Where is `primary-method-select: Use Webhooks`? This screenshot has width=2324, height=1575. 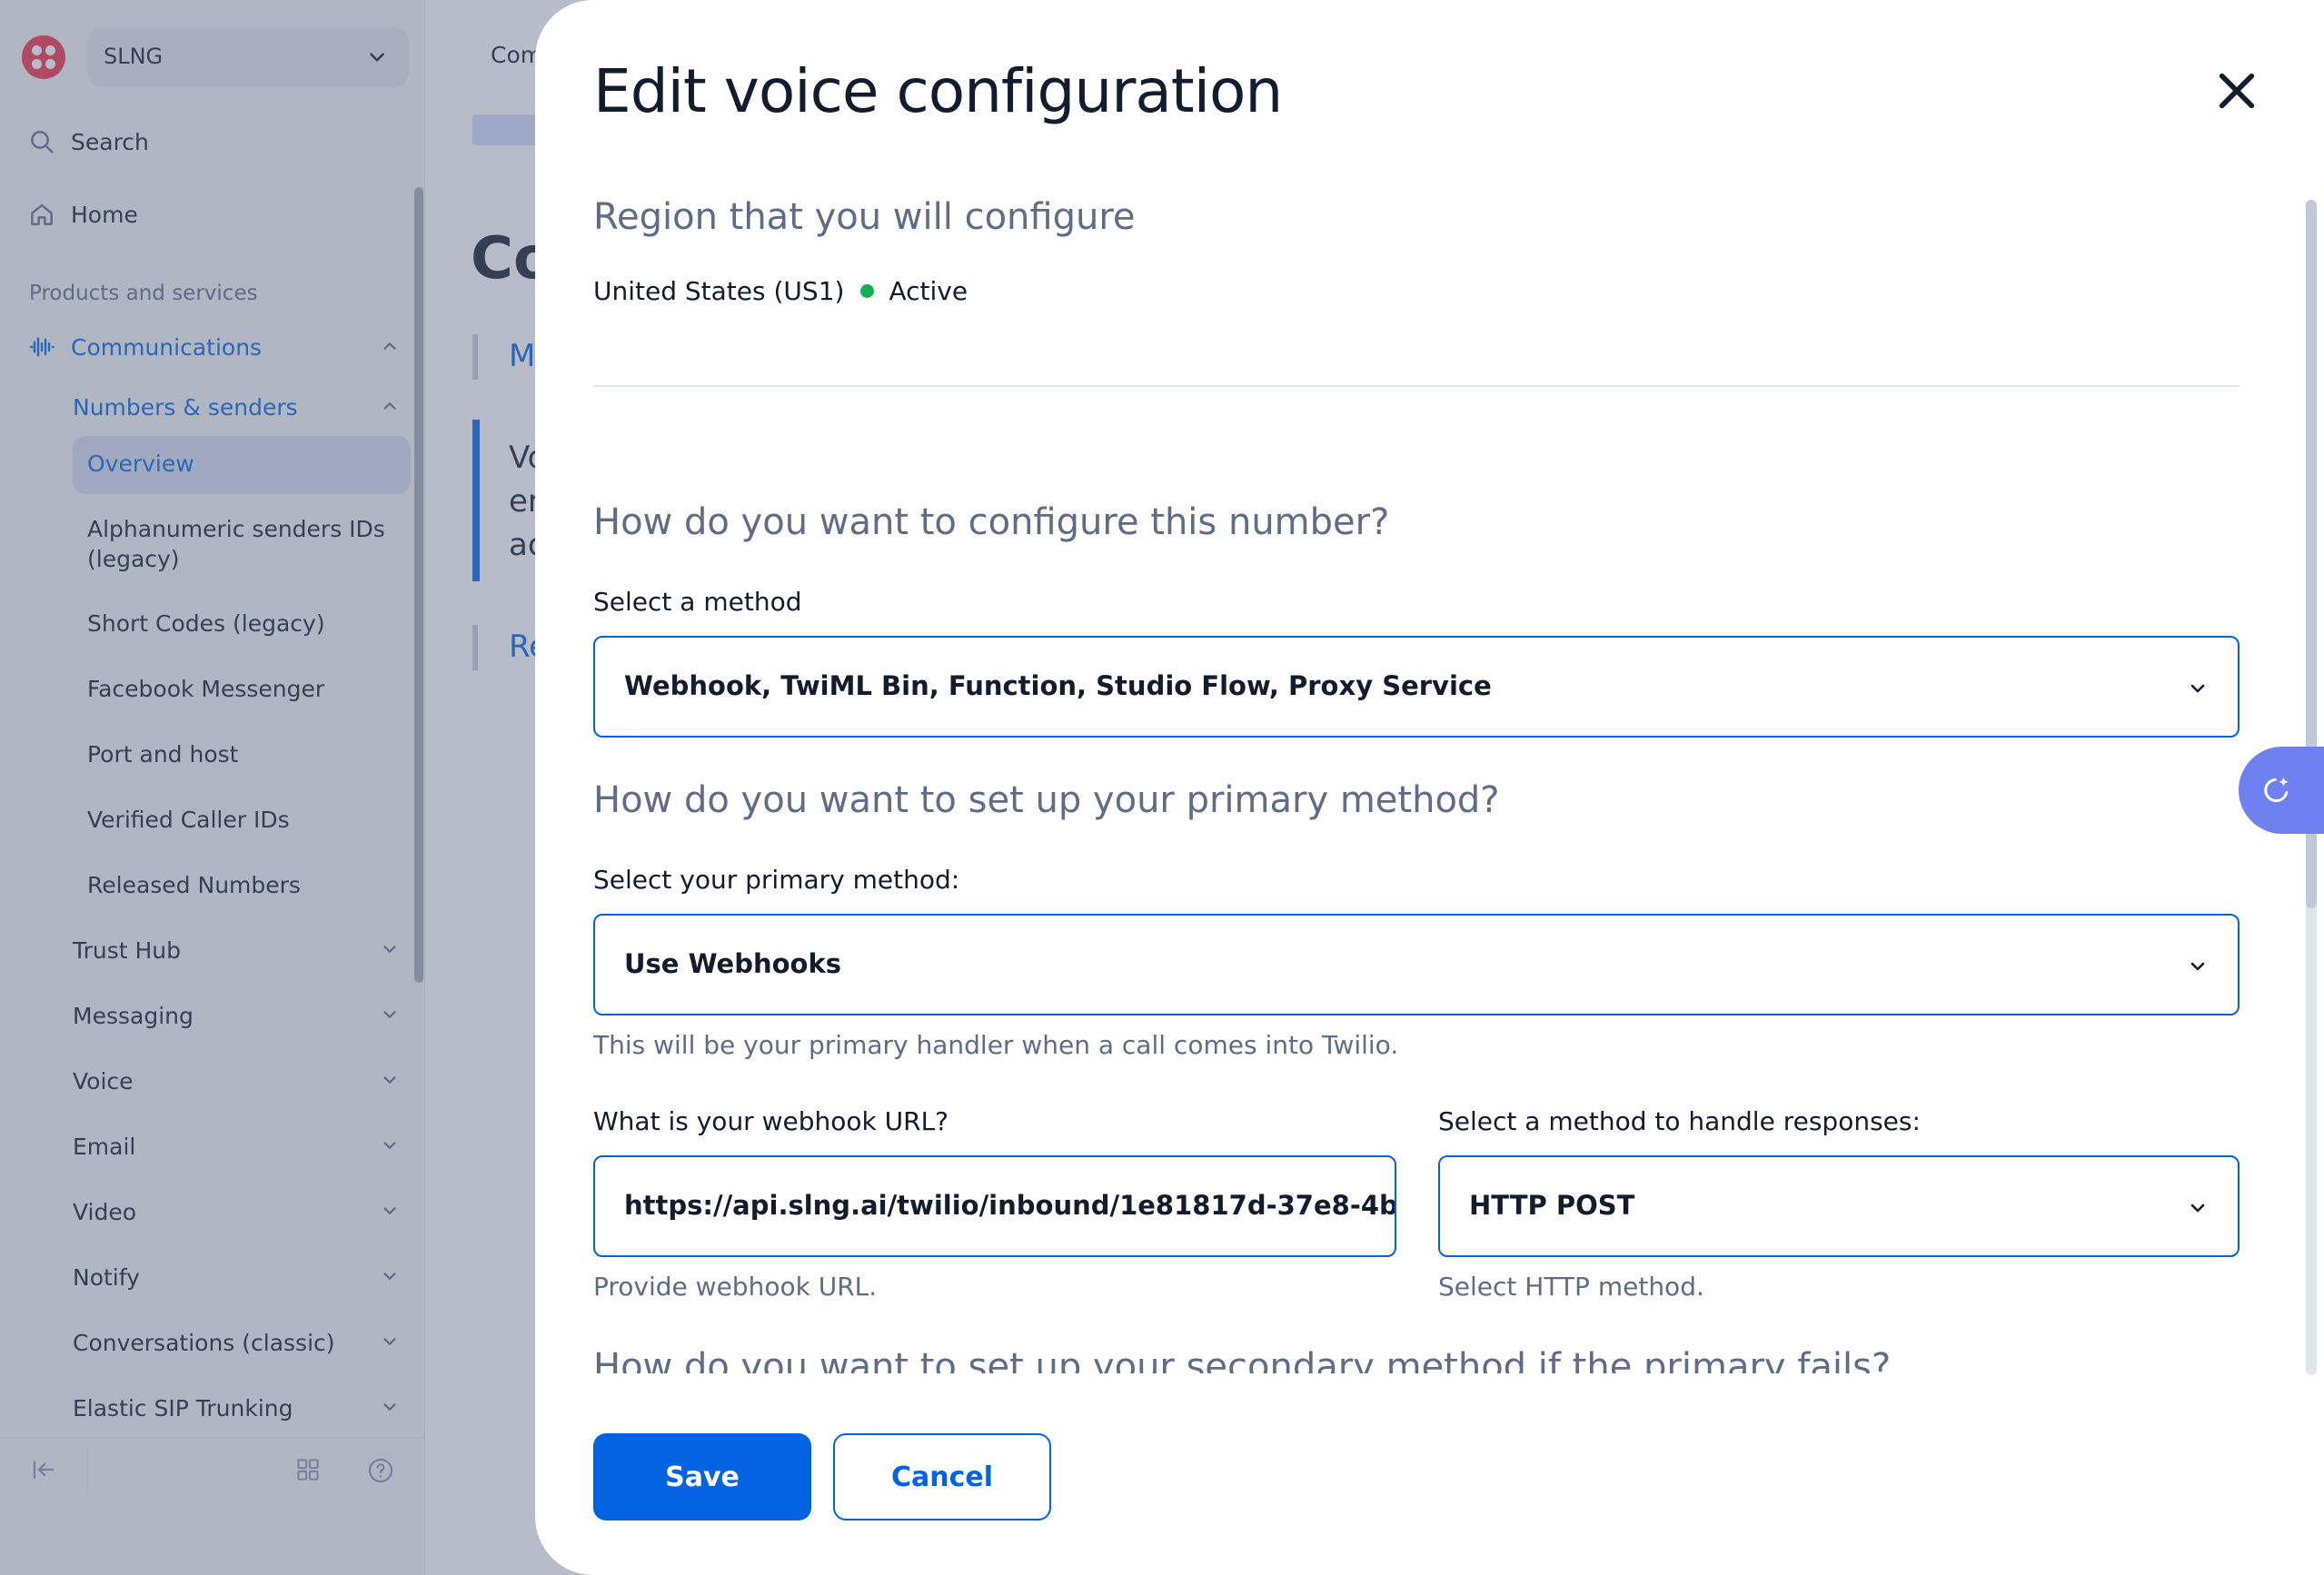
primary-method-select: Use Webhooks is located at coordinates (1416, 964).